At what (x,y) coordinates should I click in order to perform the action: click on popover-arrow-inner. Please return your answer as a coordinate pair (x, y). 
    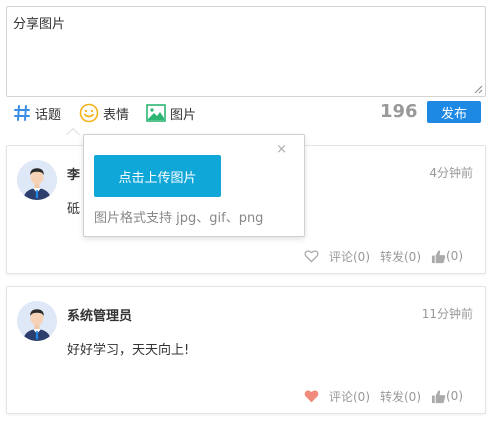
    Looking at the image, I should click on (73, 132).